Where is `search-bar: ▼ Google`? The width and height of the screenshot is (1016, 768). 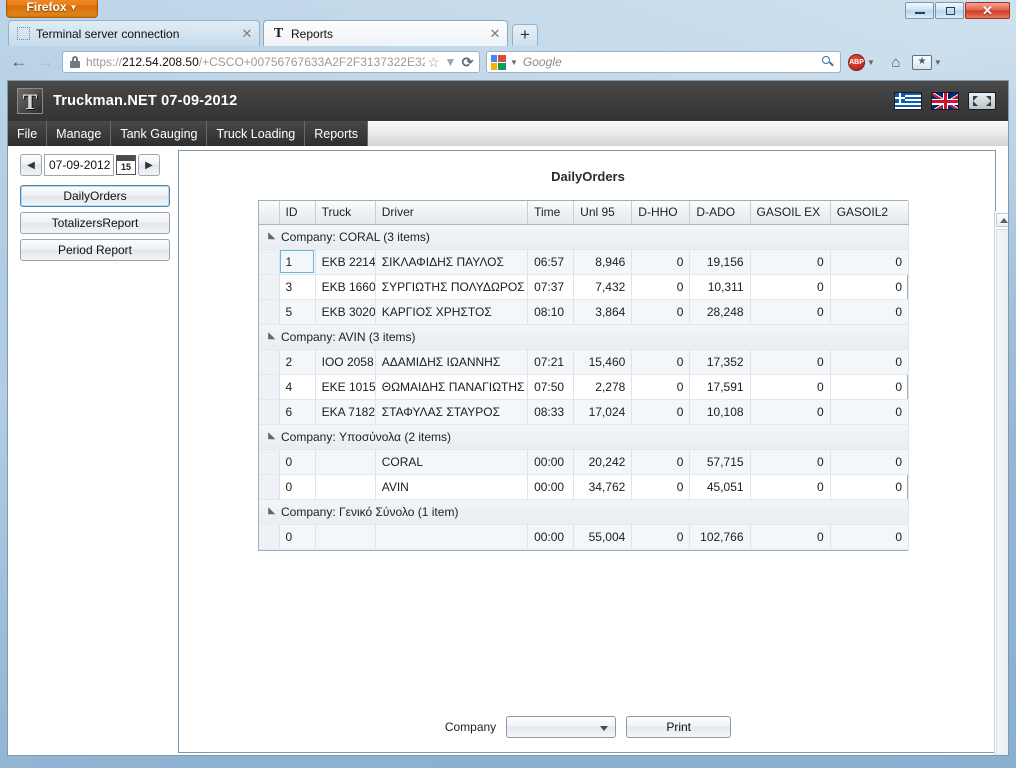
search-bar: ▼ Google is located at coordinates (663, 62).